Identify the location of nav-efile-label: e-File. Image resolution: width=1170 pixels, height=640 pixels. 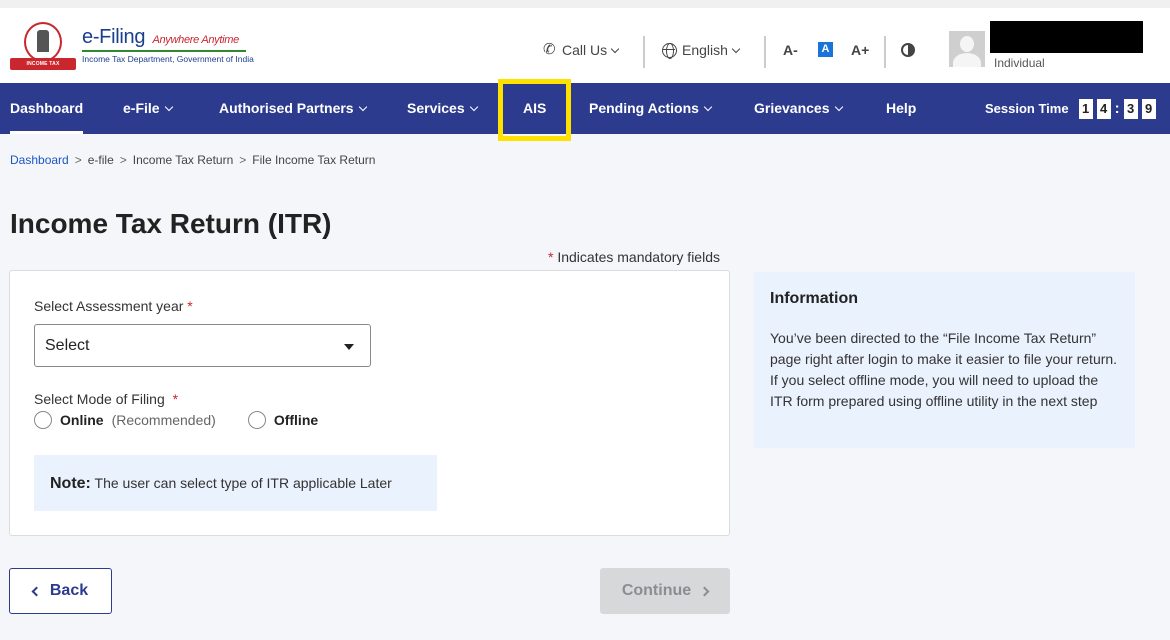
(141, 108).